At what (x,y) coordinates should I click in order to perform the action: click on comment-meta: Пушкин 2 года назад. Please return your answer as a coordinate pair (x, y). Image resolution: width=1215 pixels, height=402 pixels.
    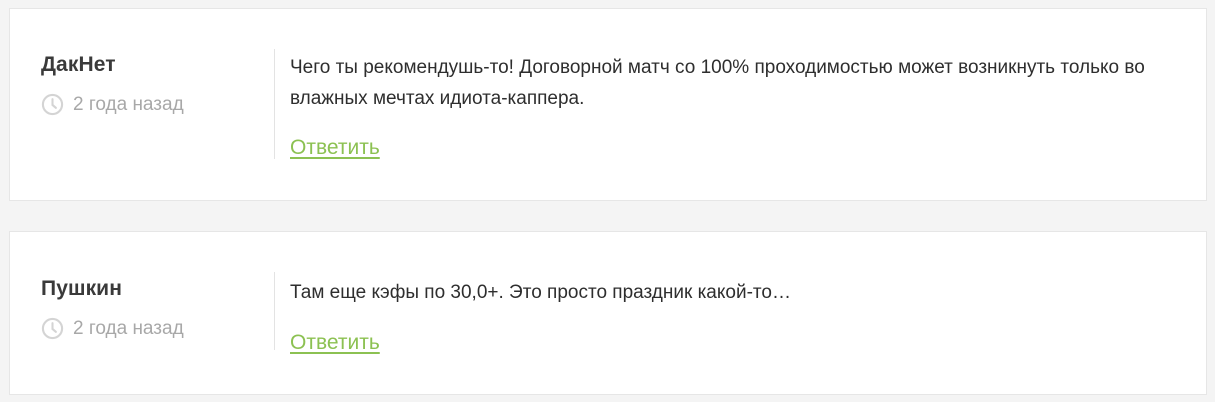
    Looking at the image, I should click on (158, 313).